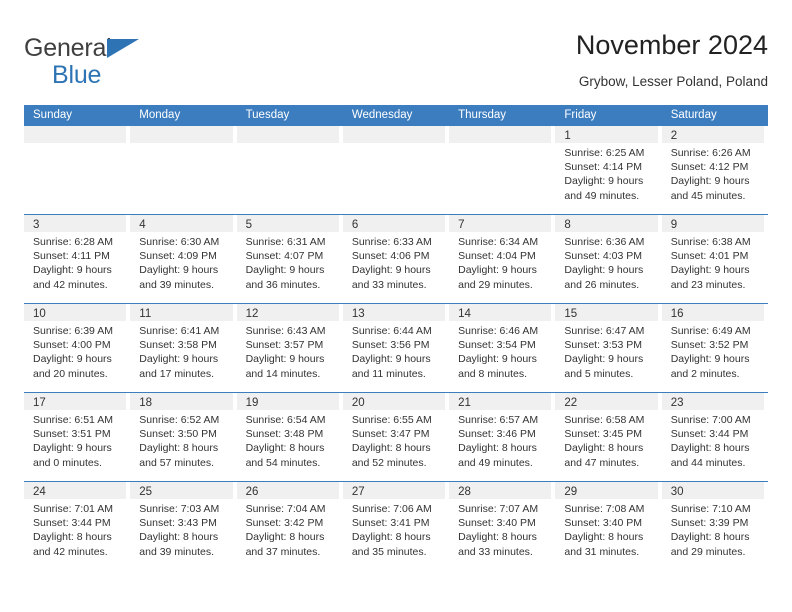 The height and width of the screenshot is (612, 792). Describe the element at coordinates (495, 462) in the screenshot. I see `daylight-text-line2: and 49 minutes.` at that location.